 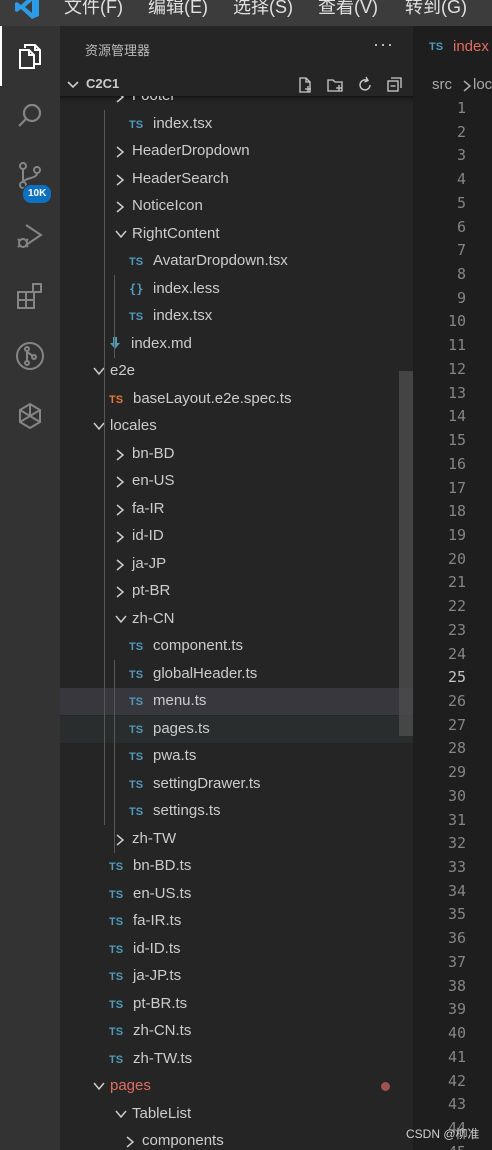 I want to click on tree-item-rightcontent: RightContent, so click(x=236, y=234).